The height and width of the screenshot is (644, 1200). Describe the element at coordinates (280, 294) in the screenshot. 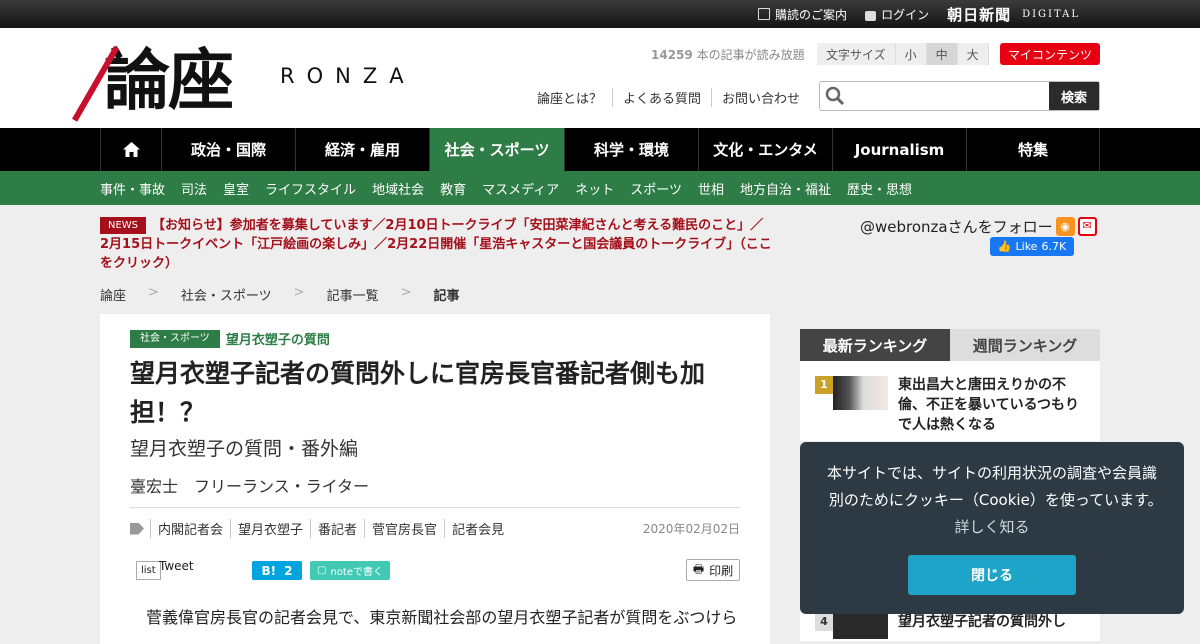

I see `breadcrumb: 論座 > 社会・スポーツ > 記事一覧 > 記事` at that location.